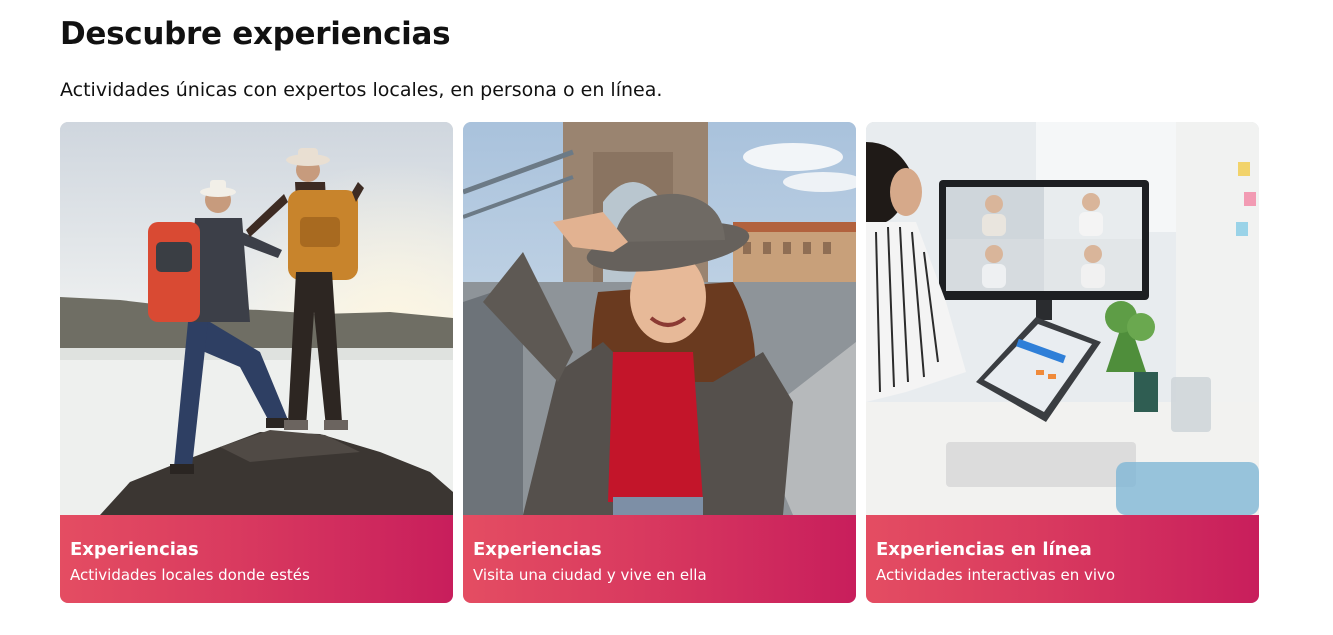 The image size is (1333, 635). I want to click on card-description: Actividades locales donde estés, so click(190, 575).